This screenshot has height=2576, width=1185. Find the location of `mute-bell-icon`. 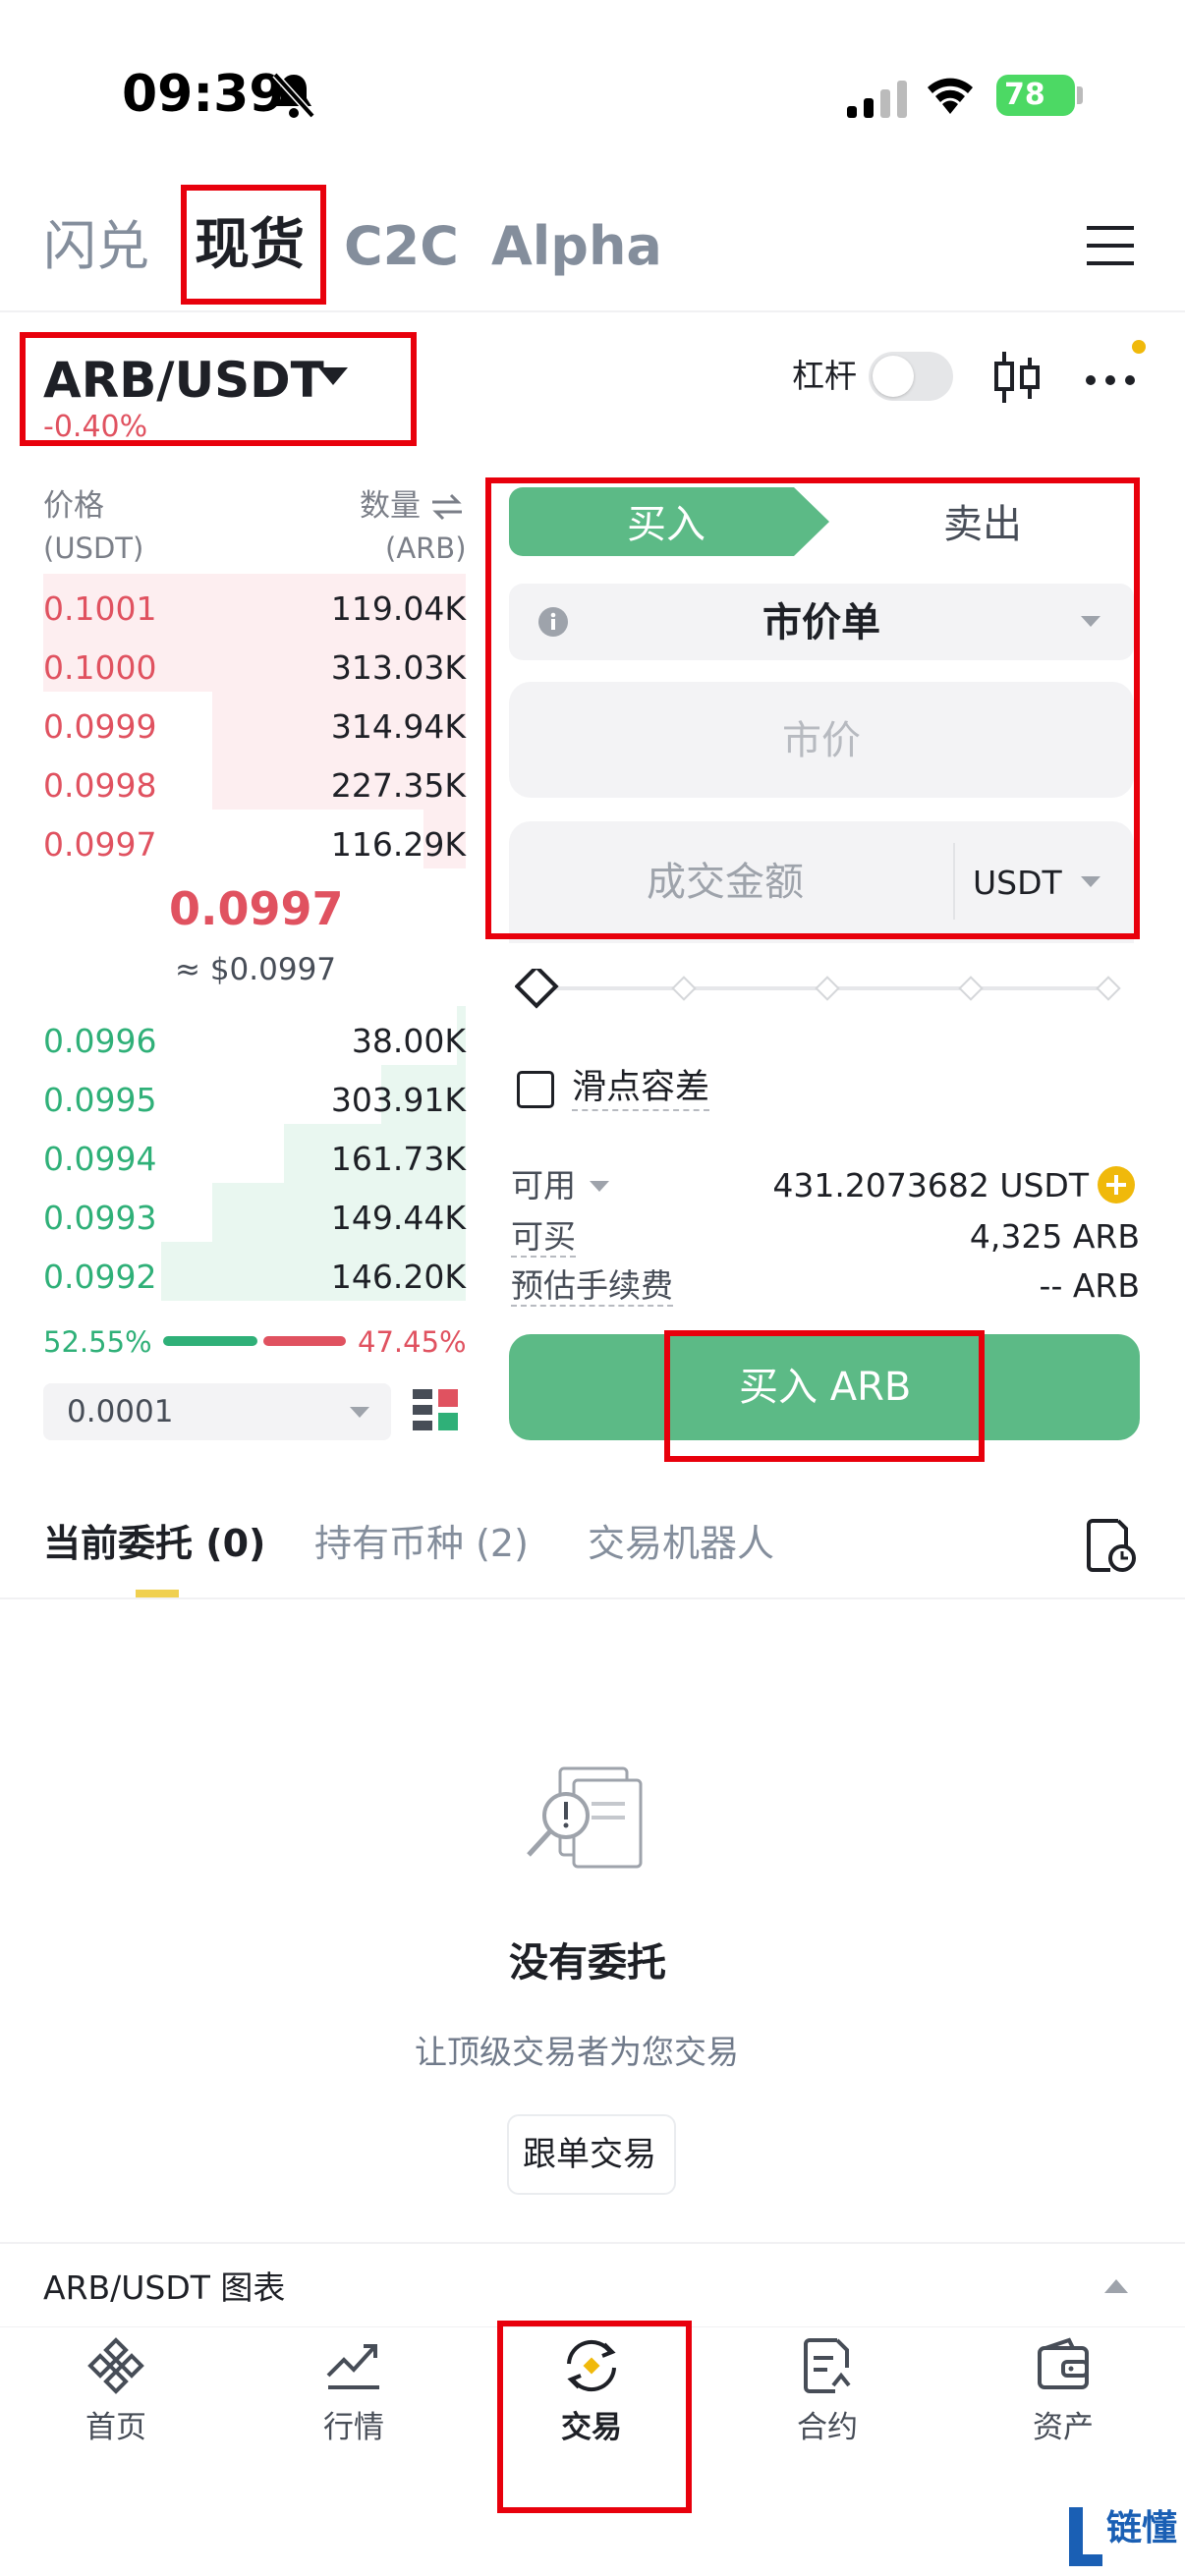

mute-bell-icon is located at coordinates (293, 97).